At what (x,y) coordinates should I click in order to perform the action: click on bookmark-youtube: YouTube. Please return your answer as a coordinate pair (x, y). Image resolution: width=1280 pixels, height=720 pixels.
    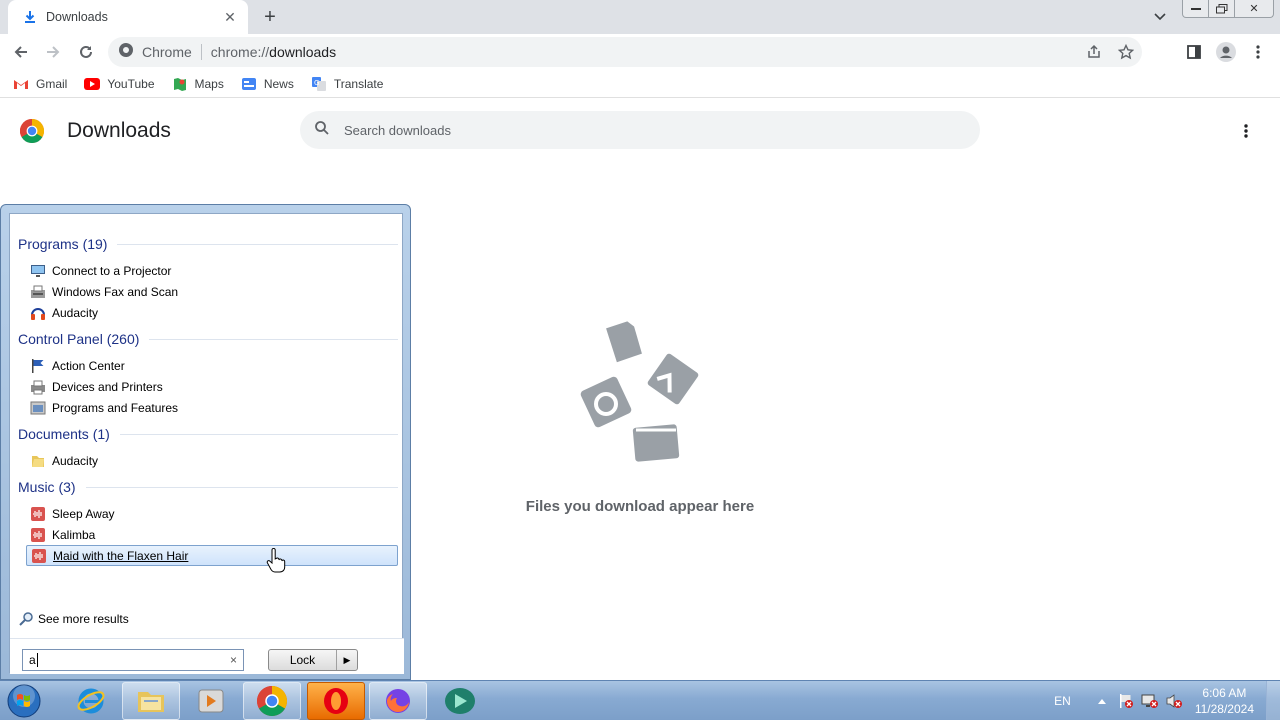
    Looking at the image, I should click on (119, 84).